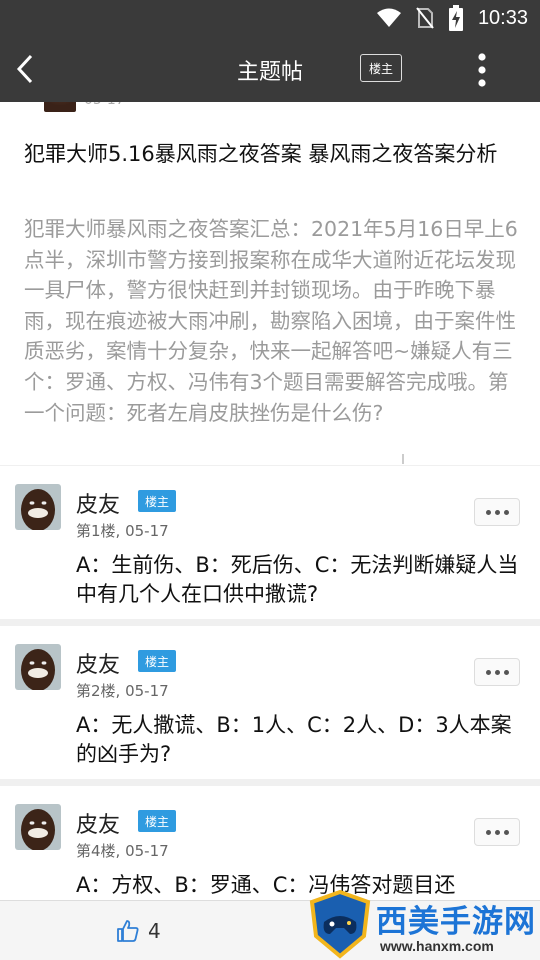 The height and width of the screenshot is (960, 540). What do you see at coordinates (340, 924) in the screenshot?
I see `shield-logo-icon` at bounding box center [340, 924].